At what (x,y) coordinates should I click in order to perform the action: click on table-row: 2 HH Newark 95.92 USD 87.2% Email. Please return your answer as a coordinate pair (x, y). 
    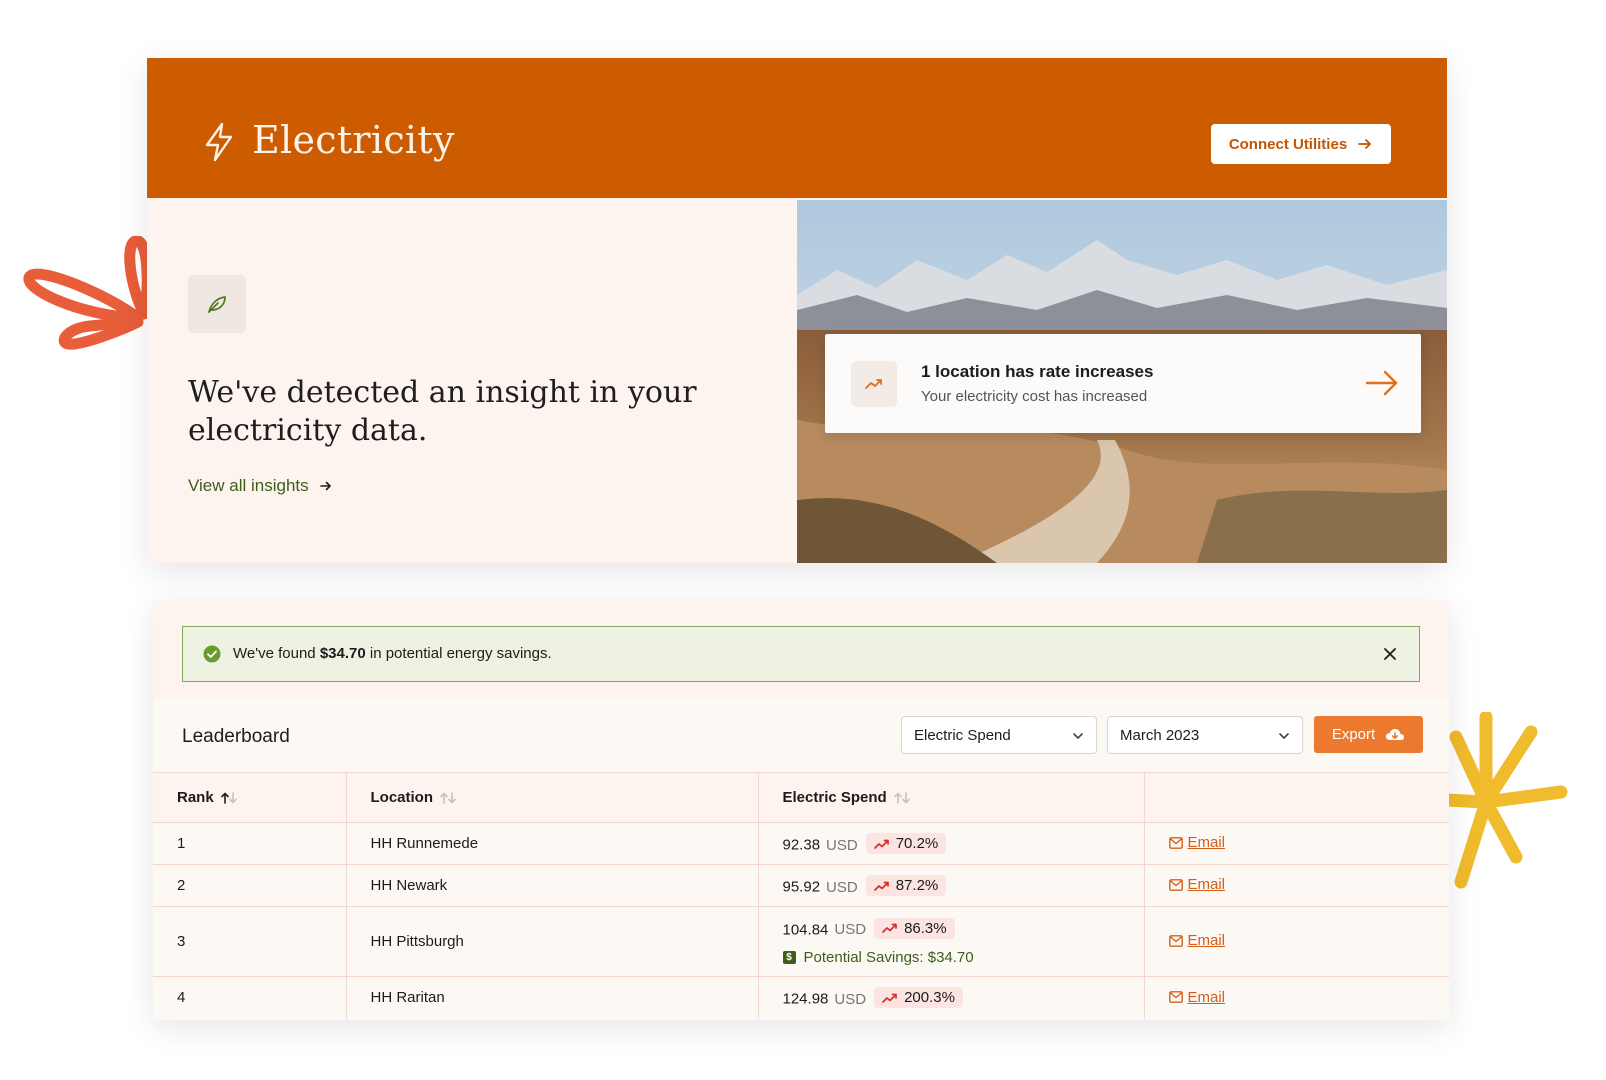
    Looking at the image, I should click on (801, 885).